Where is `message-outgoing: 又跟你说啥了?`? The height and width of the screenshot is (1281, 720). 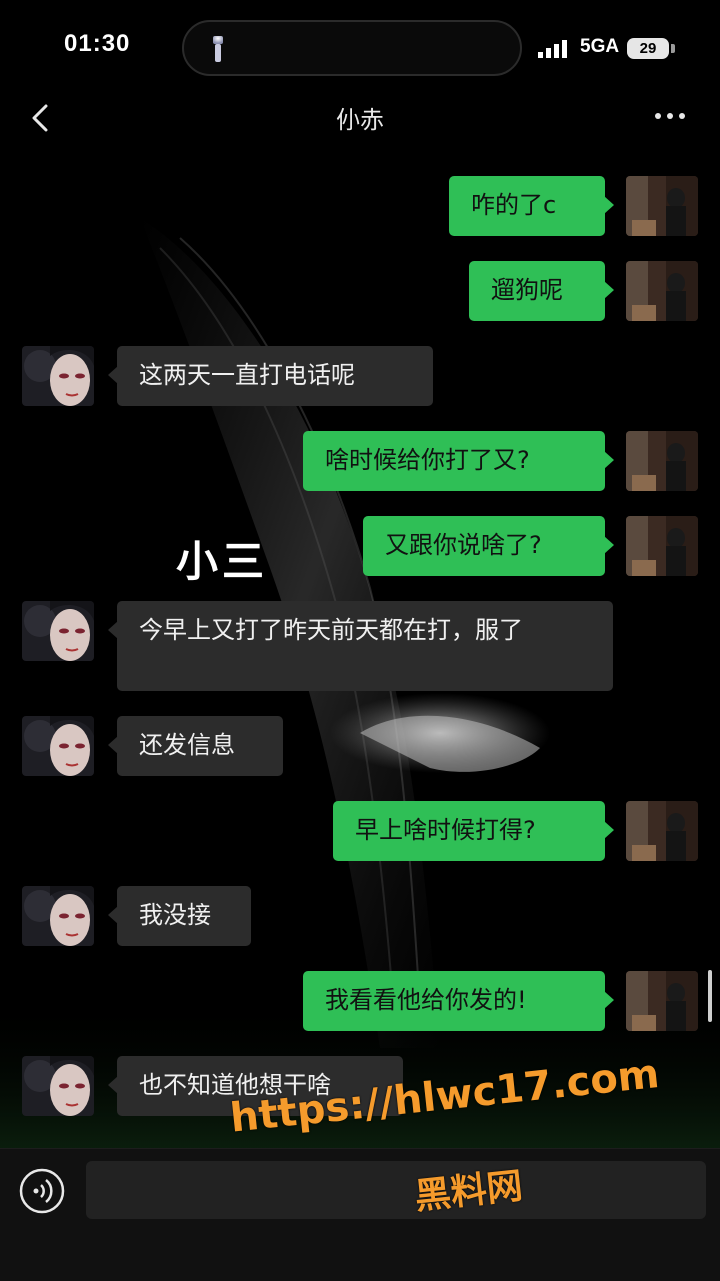 message-outgoing: 又跟你说啥了? is located at coordinates (360, 546).